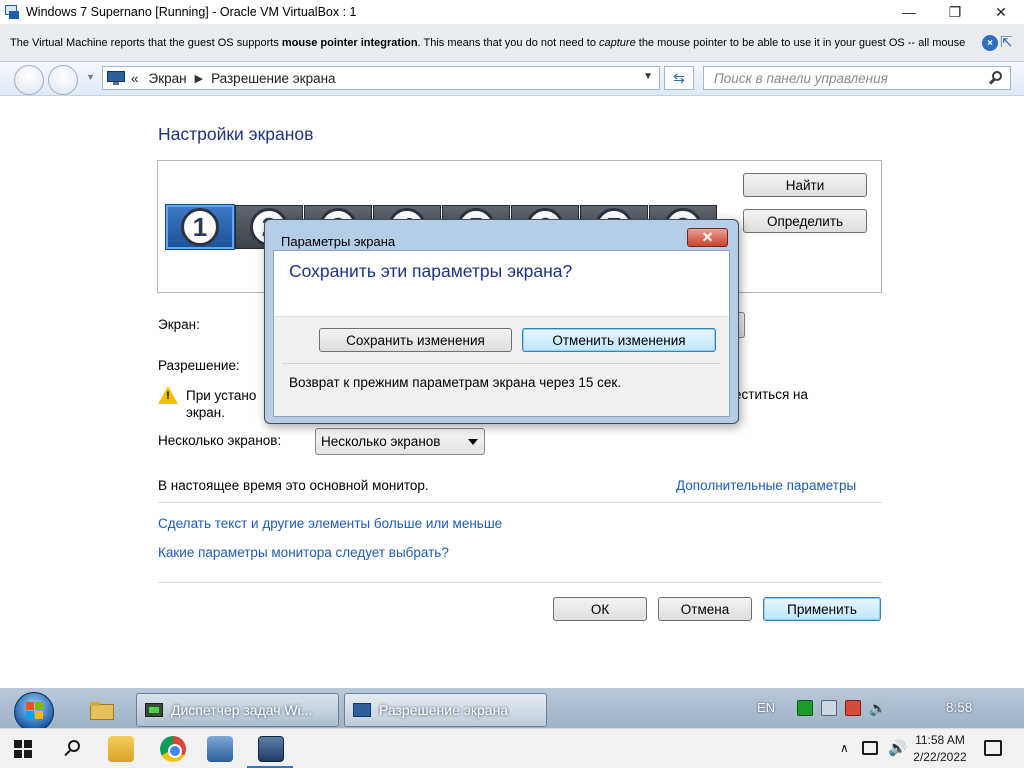 The height and width of the screenshot is (768, 1024). What do you see at coordinates (236, 134) in the screenshot?
I see `page-title: Настройки экранов` at bounding box center [236, 134].